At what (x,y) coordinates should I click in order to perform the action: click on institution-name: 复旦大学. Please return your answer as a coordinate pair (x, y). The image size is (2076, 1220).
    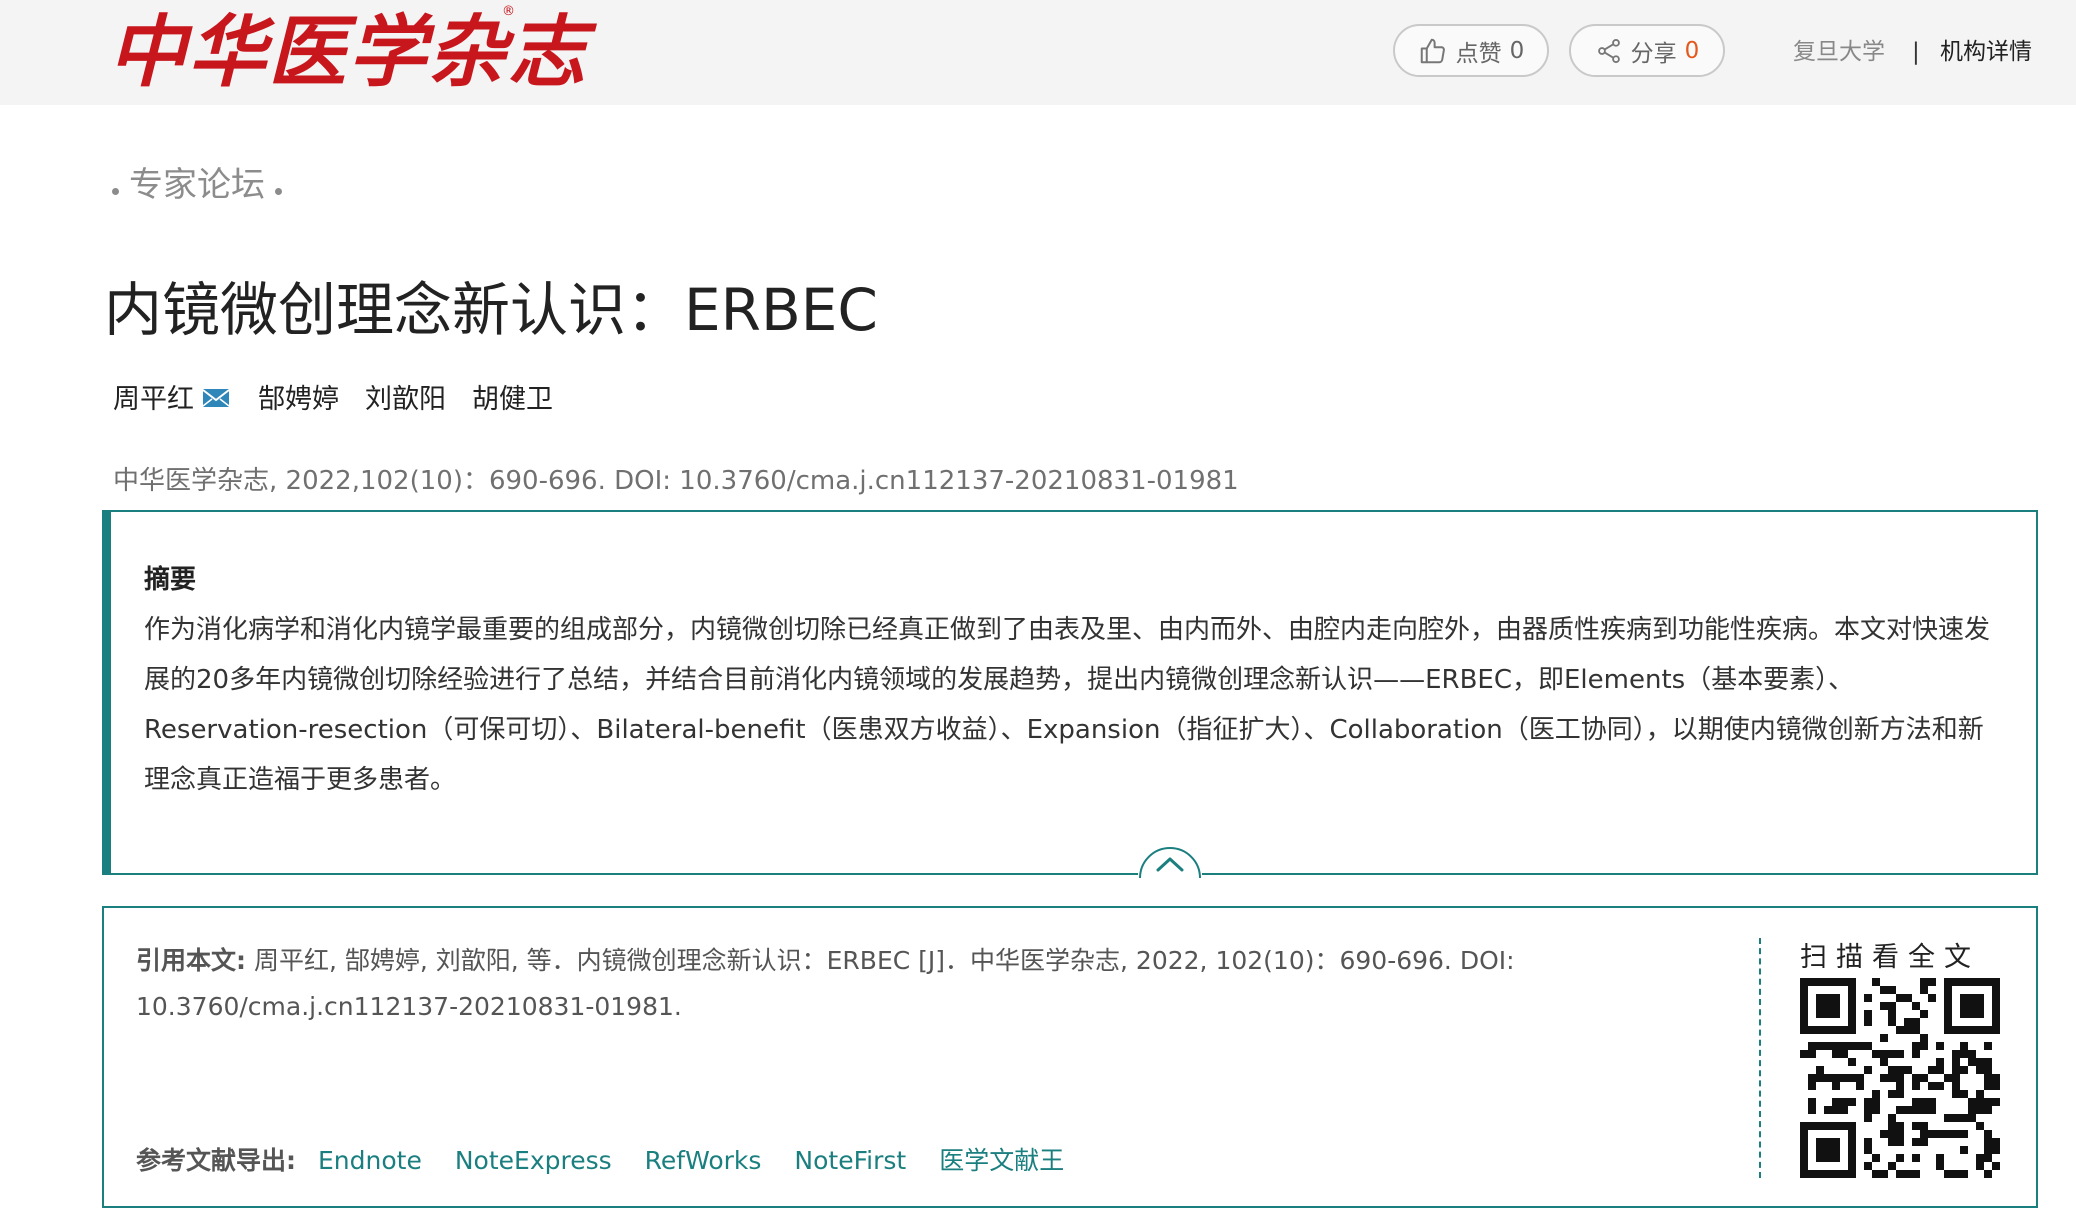
    Looking at the image, I should click on (1839, 52).